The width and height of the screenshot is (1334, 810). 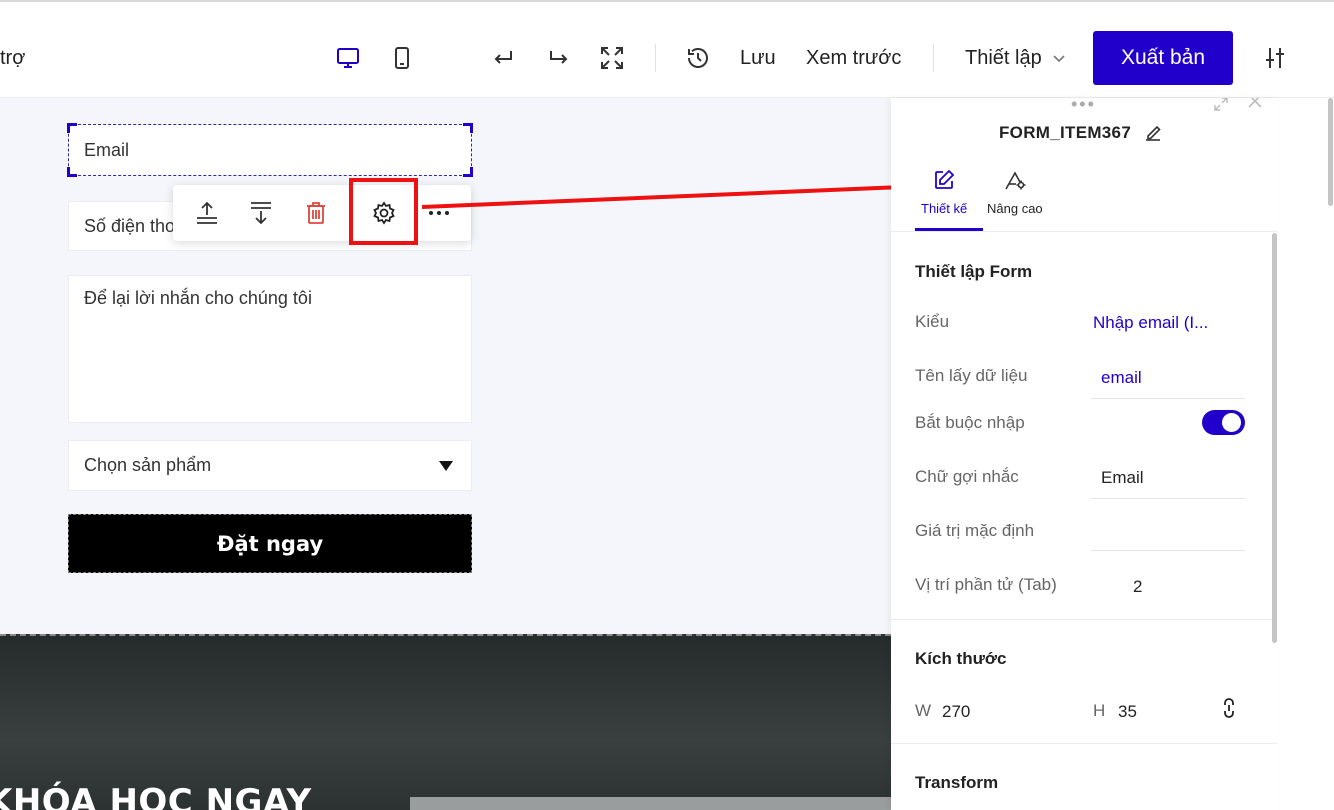 I want to click on tab-advanced-label: Nâng cao, so click(x=1015, y=208).